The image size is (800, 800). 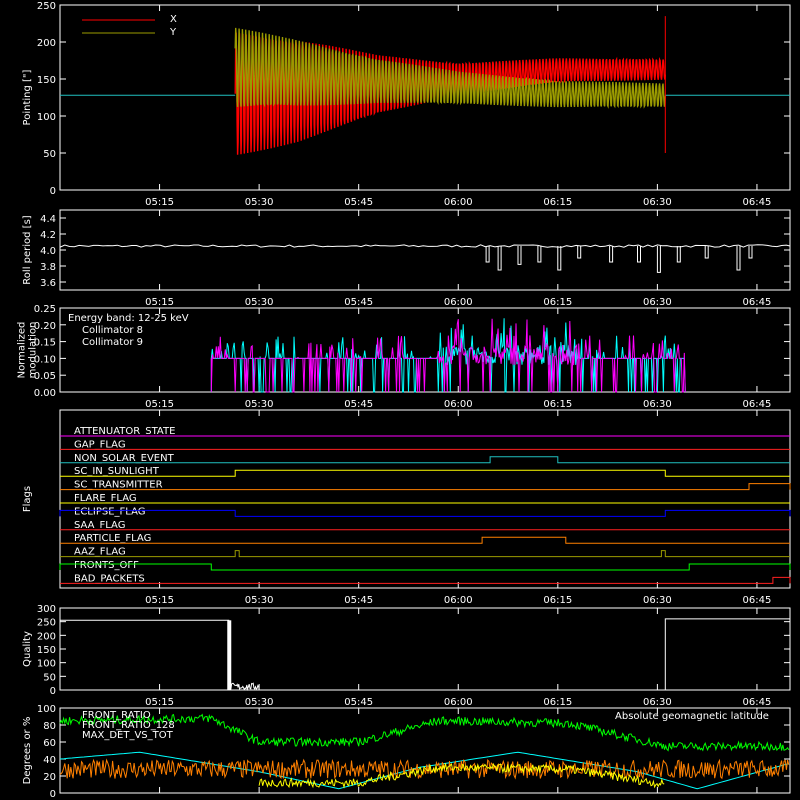 I want to click on flag-label: BAD_PACKETS, so click(x=109, y=578).